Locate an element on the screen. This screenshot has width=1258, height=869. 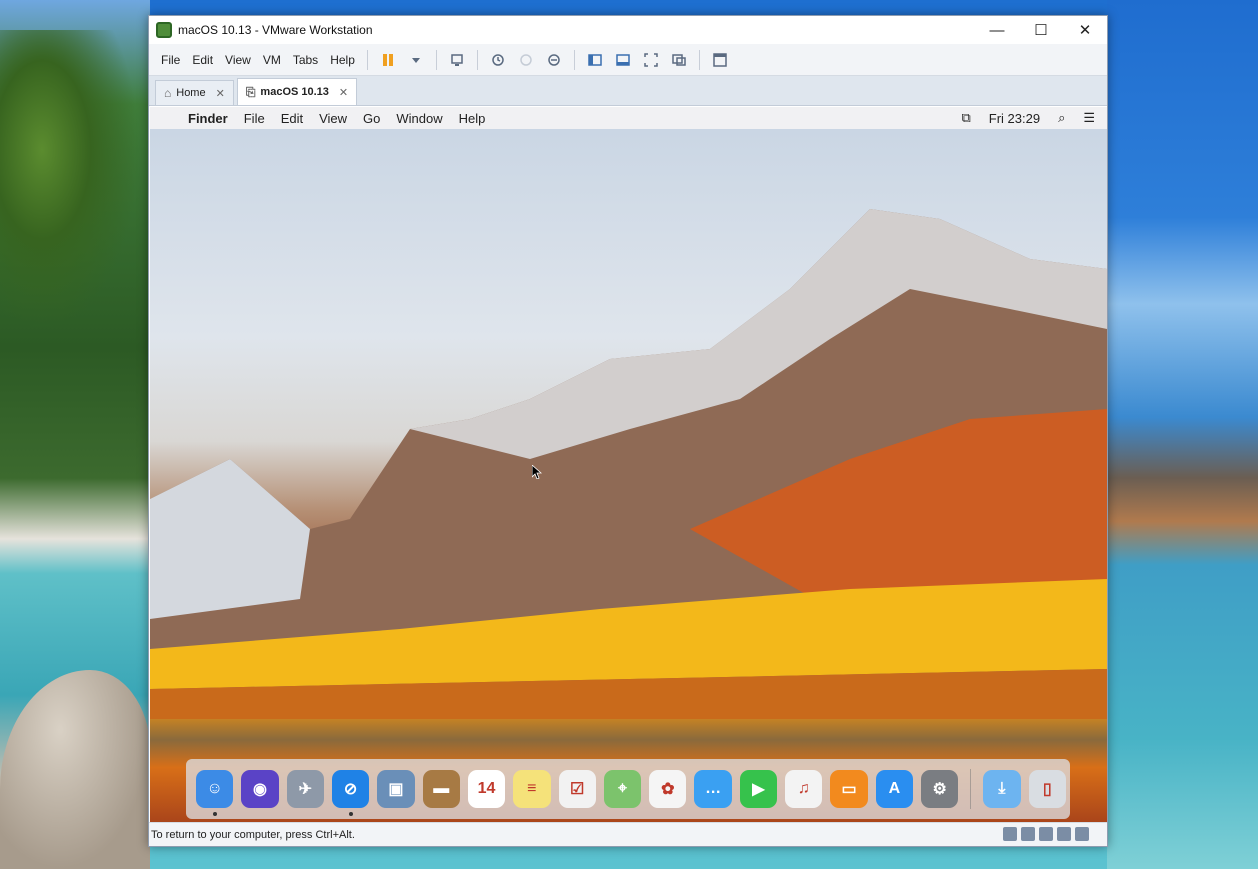
console-view-icon is located at coordinates (720, 60).